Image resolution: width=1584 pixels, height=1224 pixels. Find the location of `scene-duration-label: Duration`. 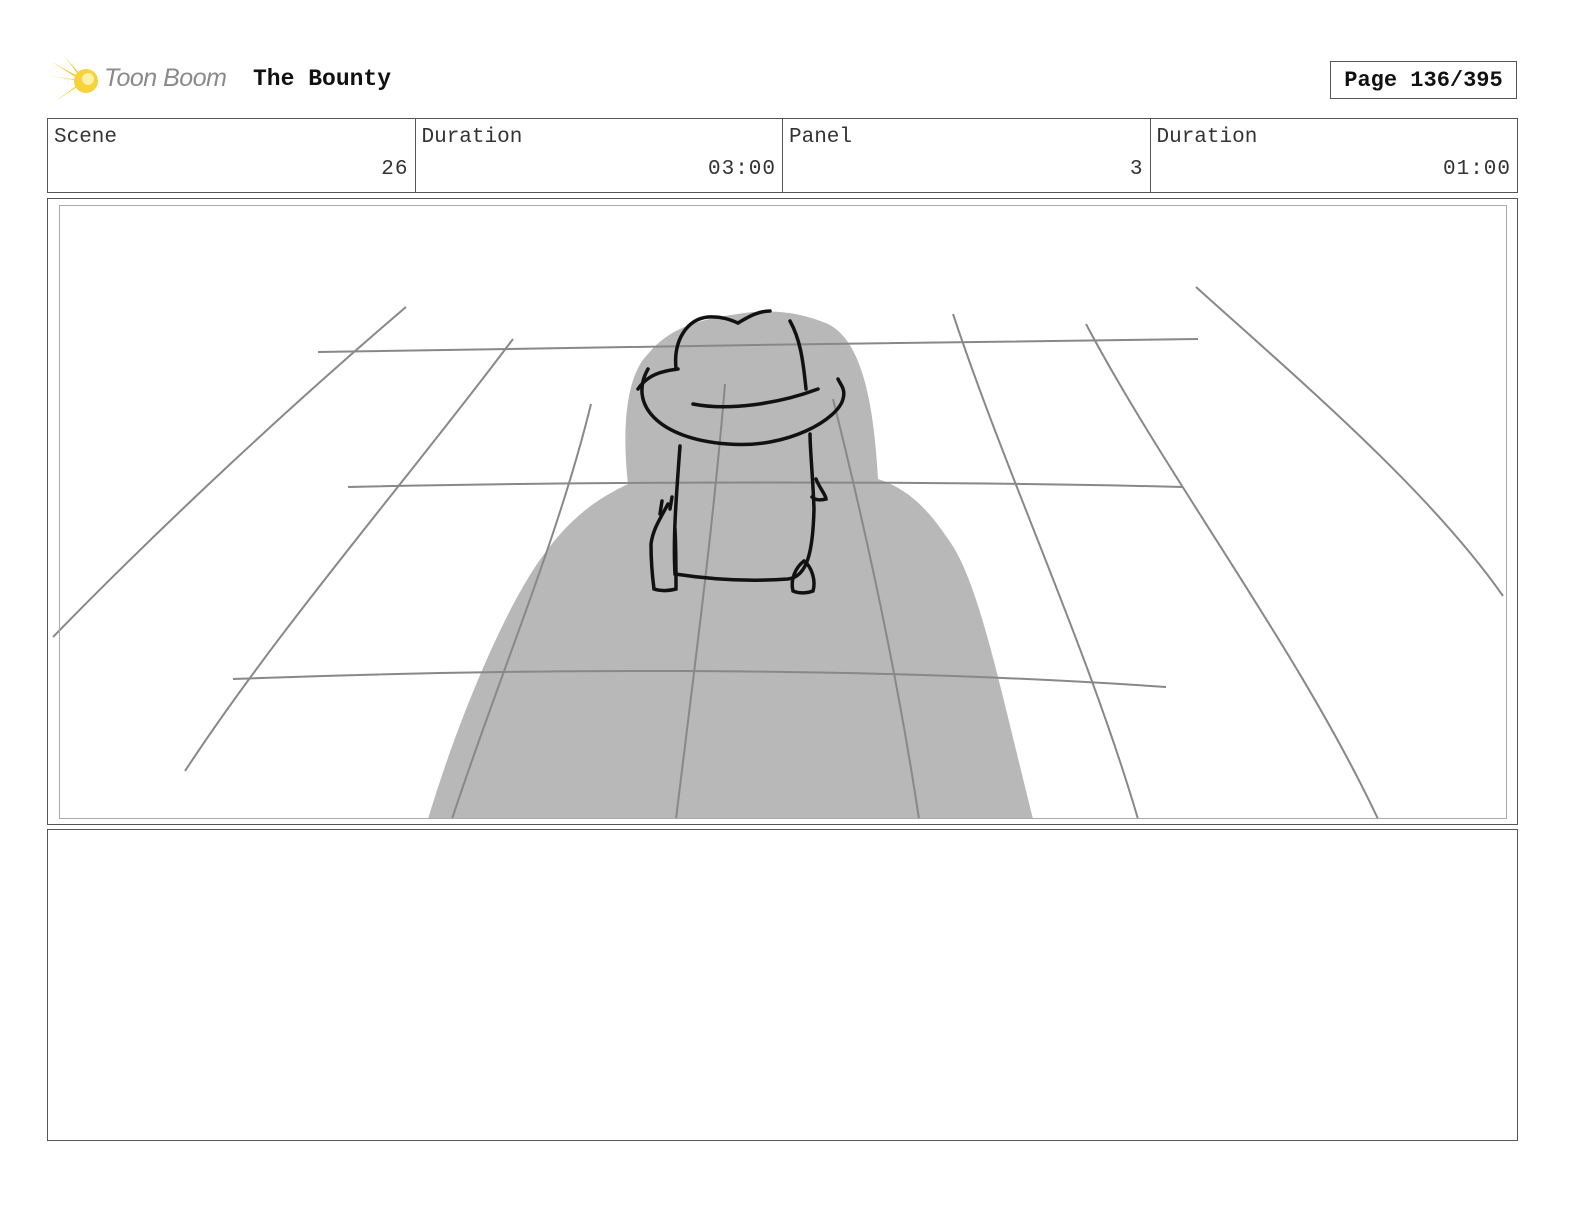

scene-duration-label: Duration is located at coordinates (472, 137).